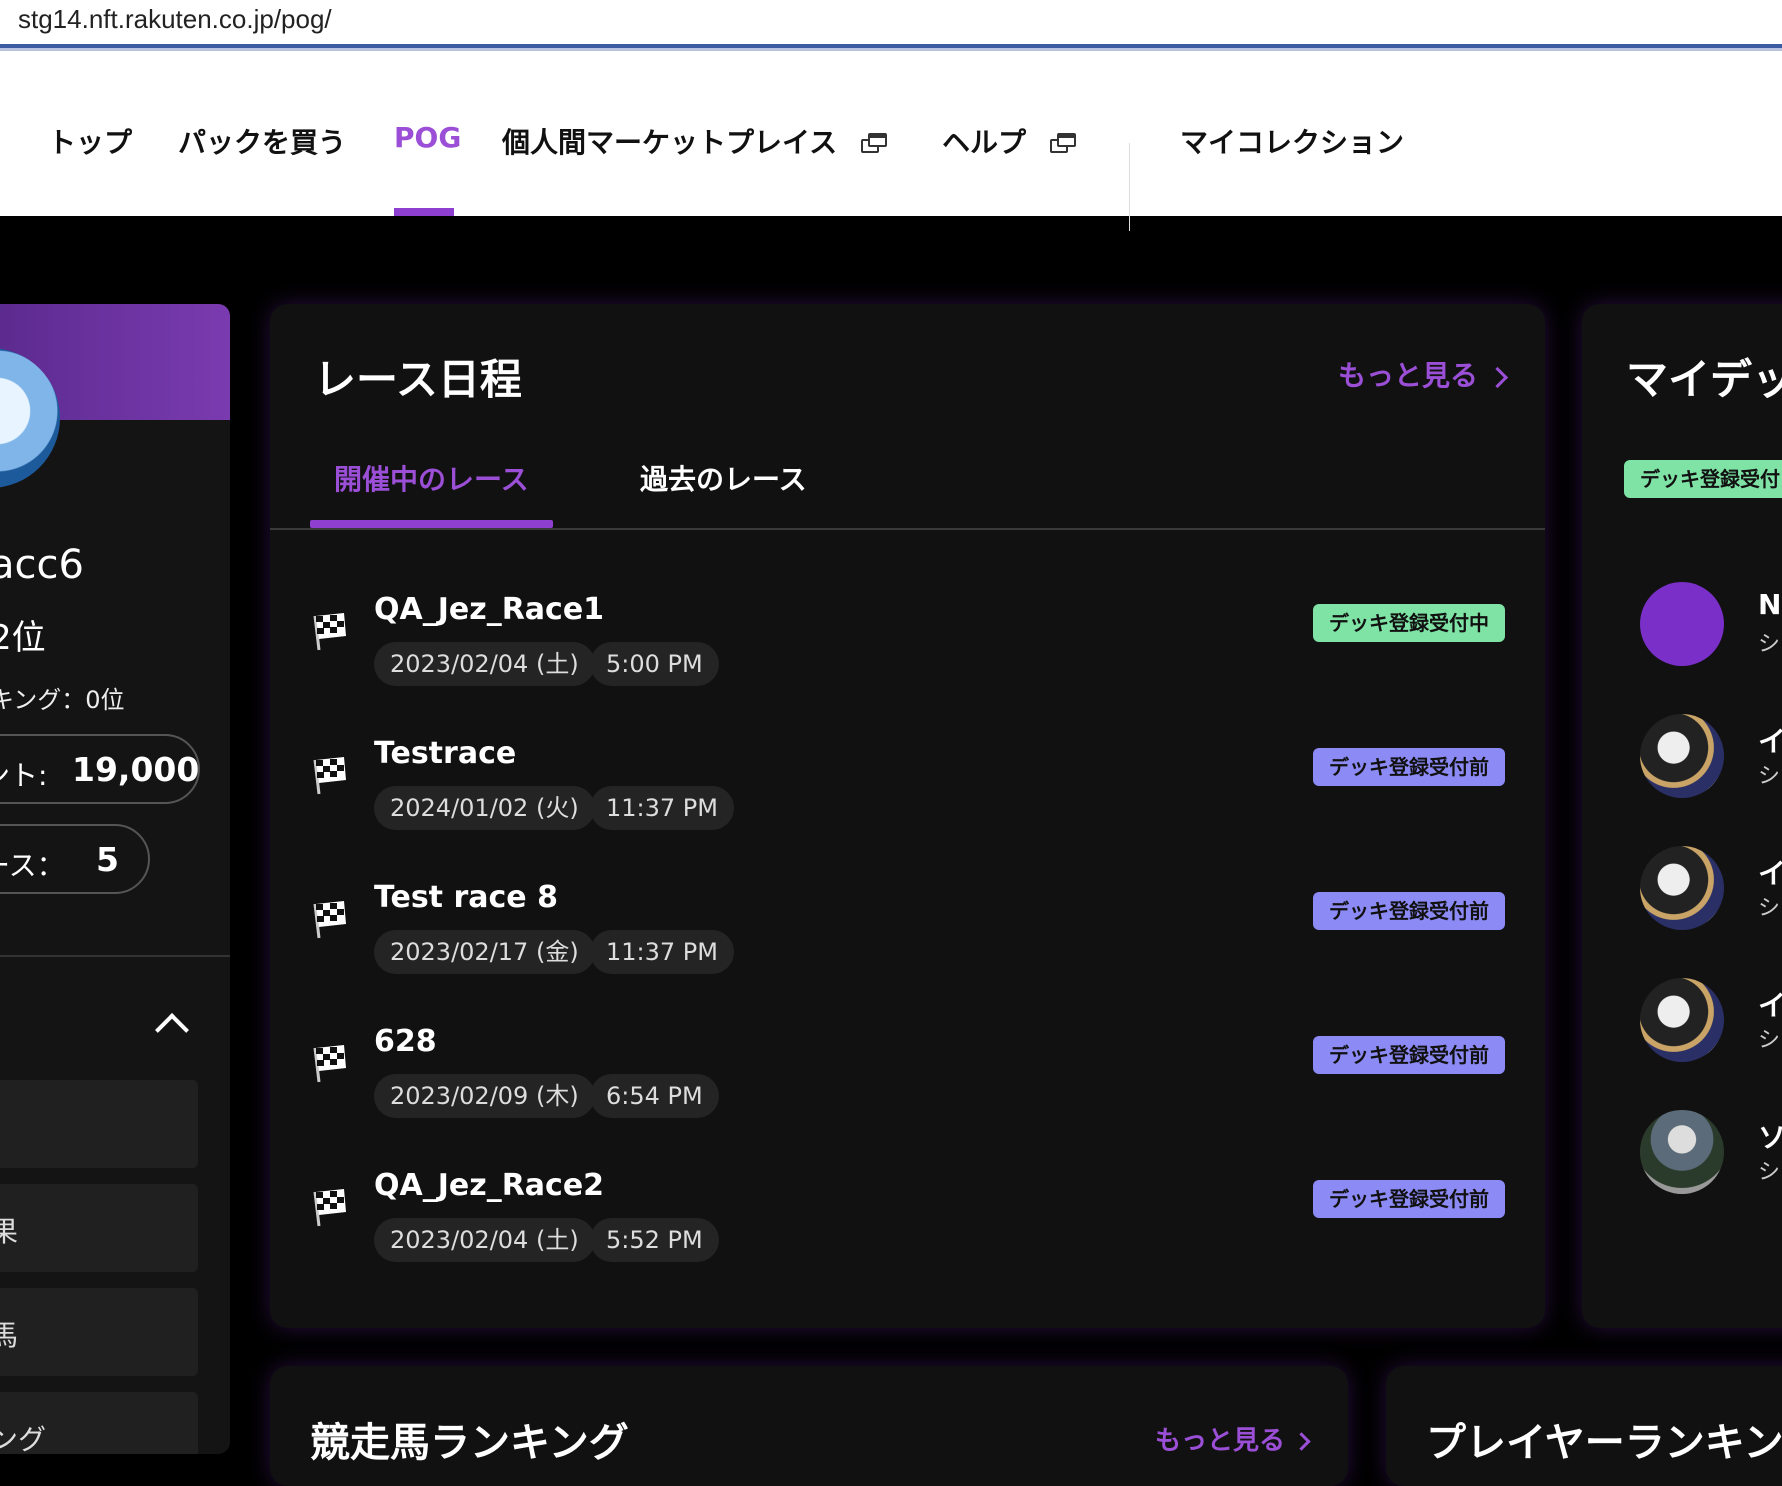  What do you see at coordinates (1682, 816) in the screenshot?
I see `my-deck-card: マイデッ デッキ登録受付 NI シ イ シ イ シ イ シ ソ シ` at bounding box center [1682, 816].